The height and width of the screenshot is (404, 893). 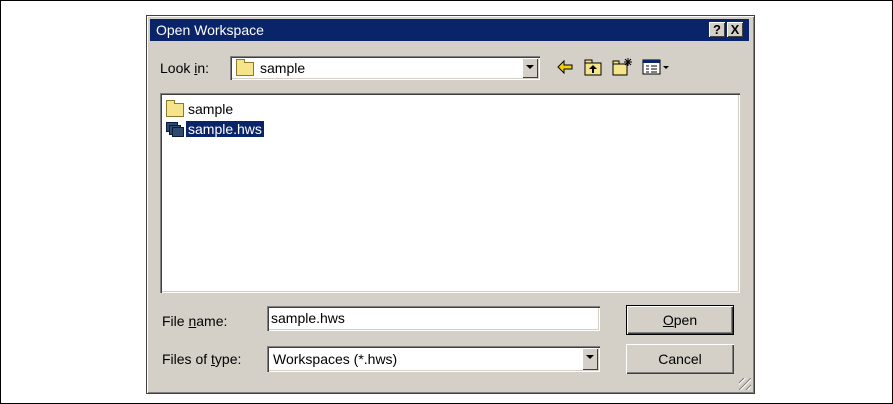 I want to click on title-bar: Open Workspace ? X, so click(x=449, y=30).